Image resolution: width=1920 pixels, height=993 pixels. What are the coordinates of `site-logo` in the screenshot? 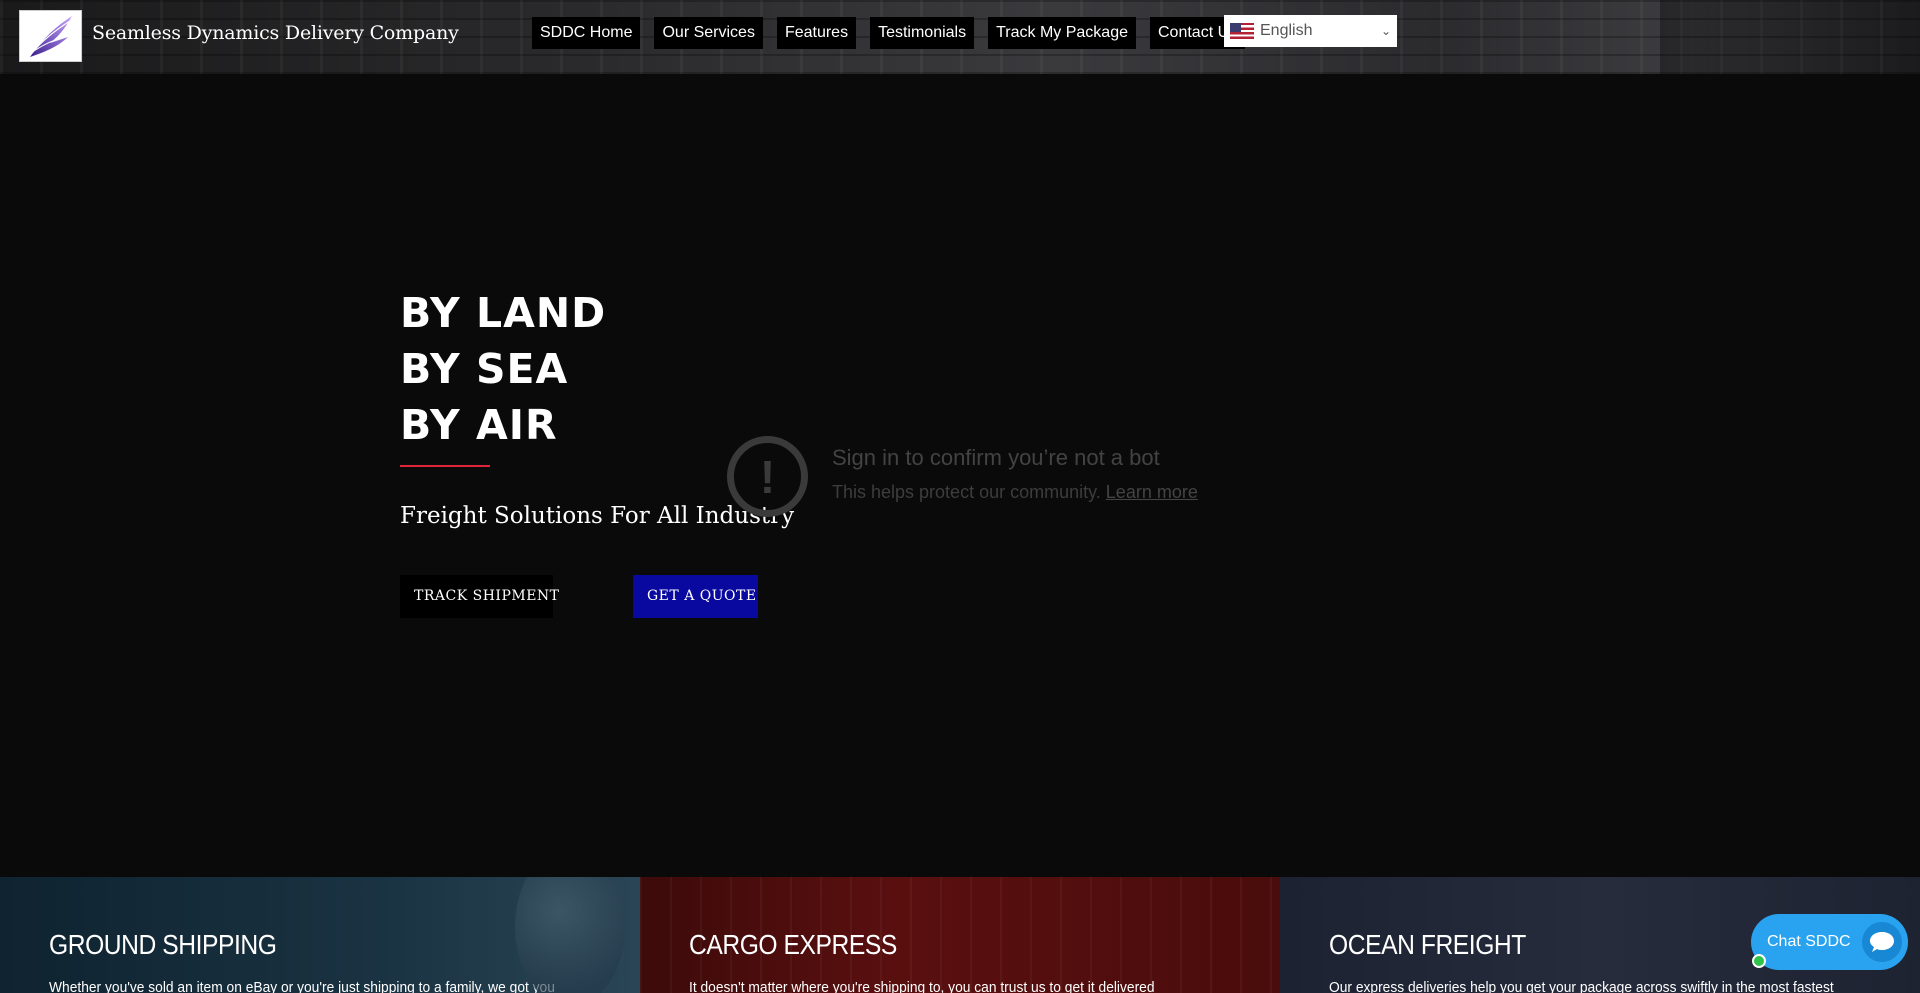 It's located at (50, 36).